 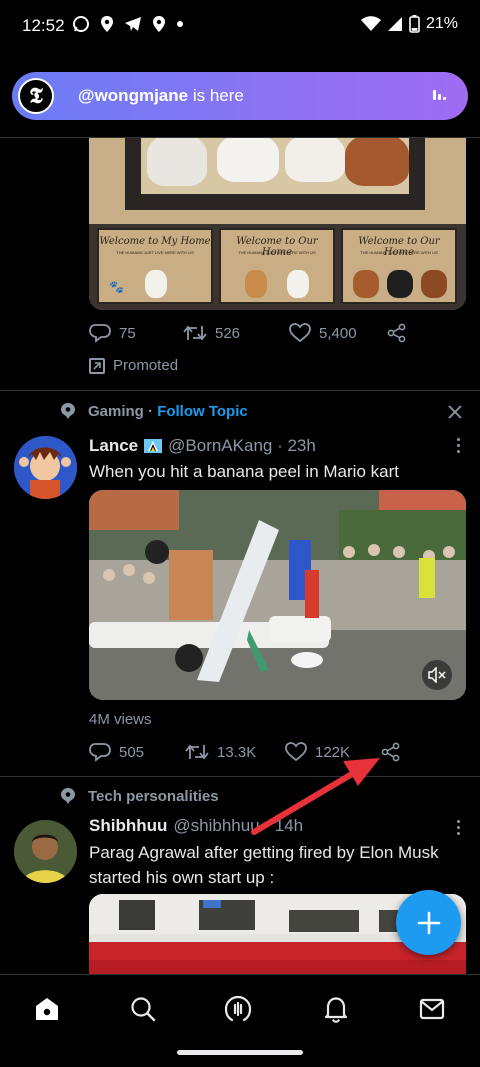 I want to click on mute-button, so click(x=437, y=675).